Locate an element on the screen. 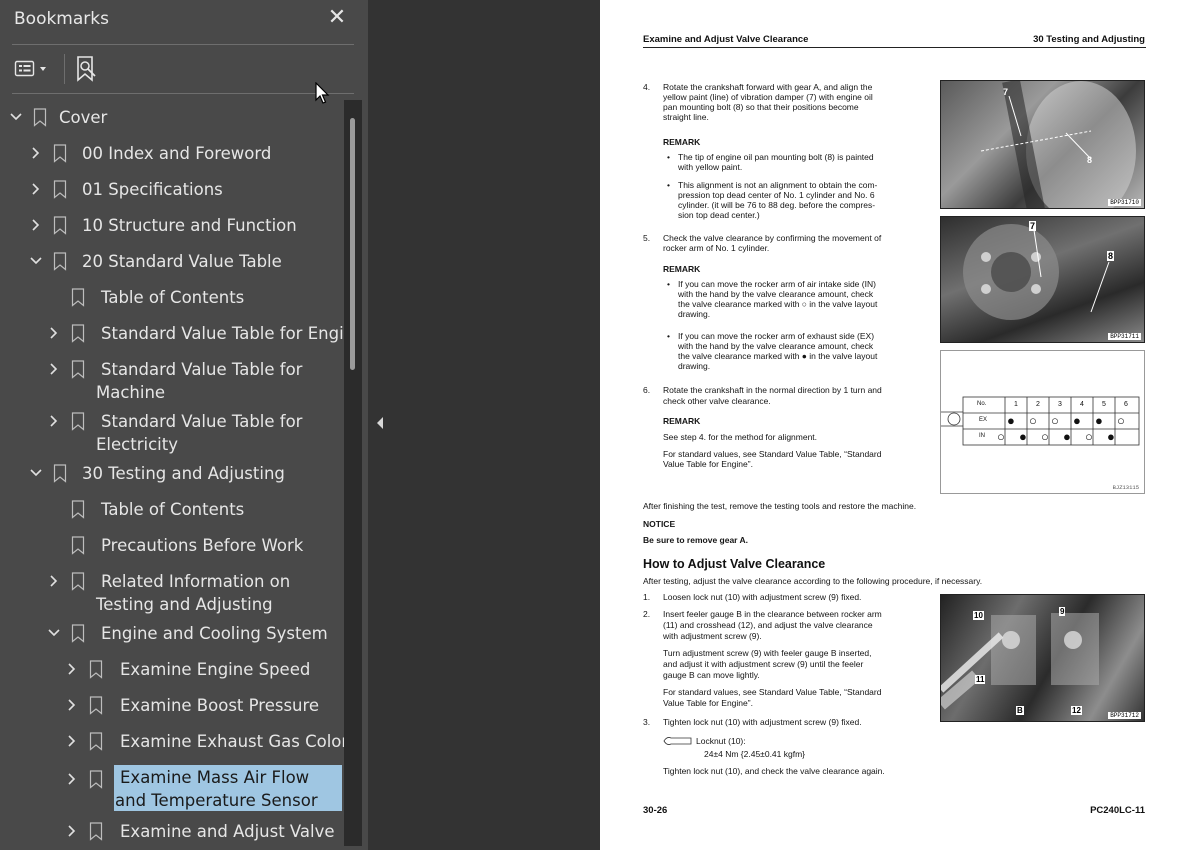  divider is located at coordinates (183, 93).